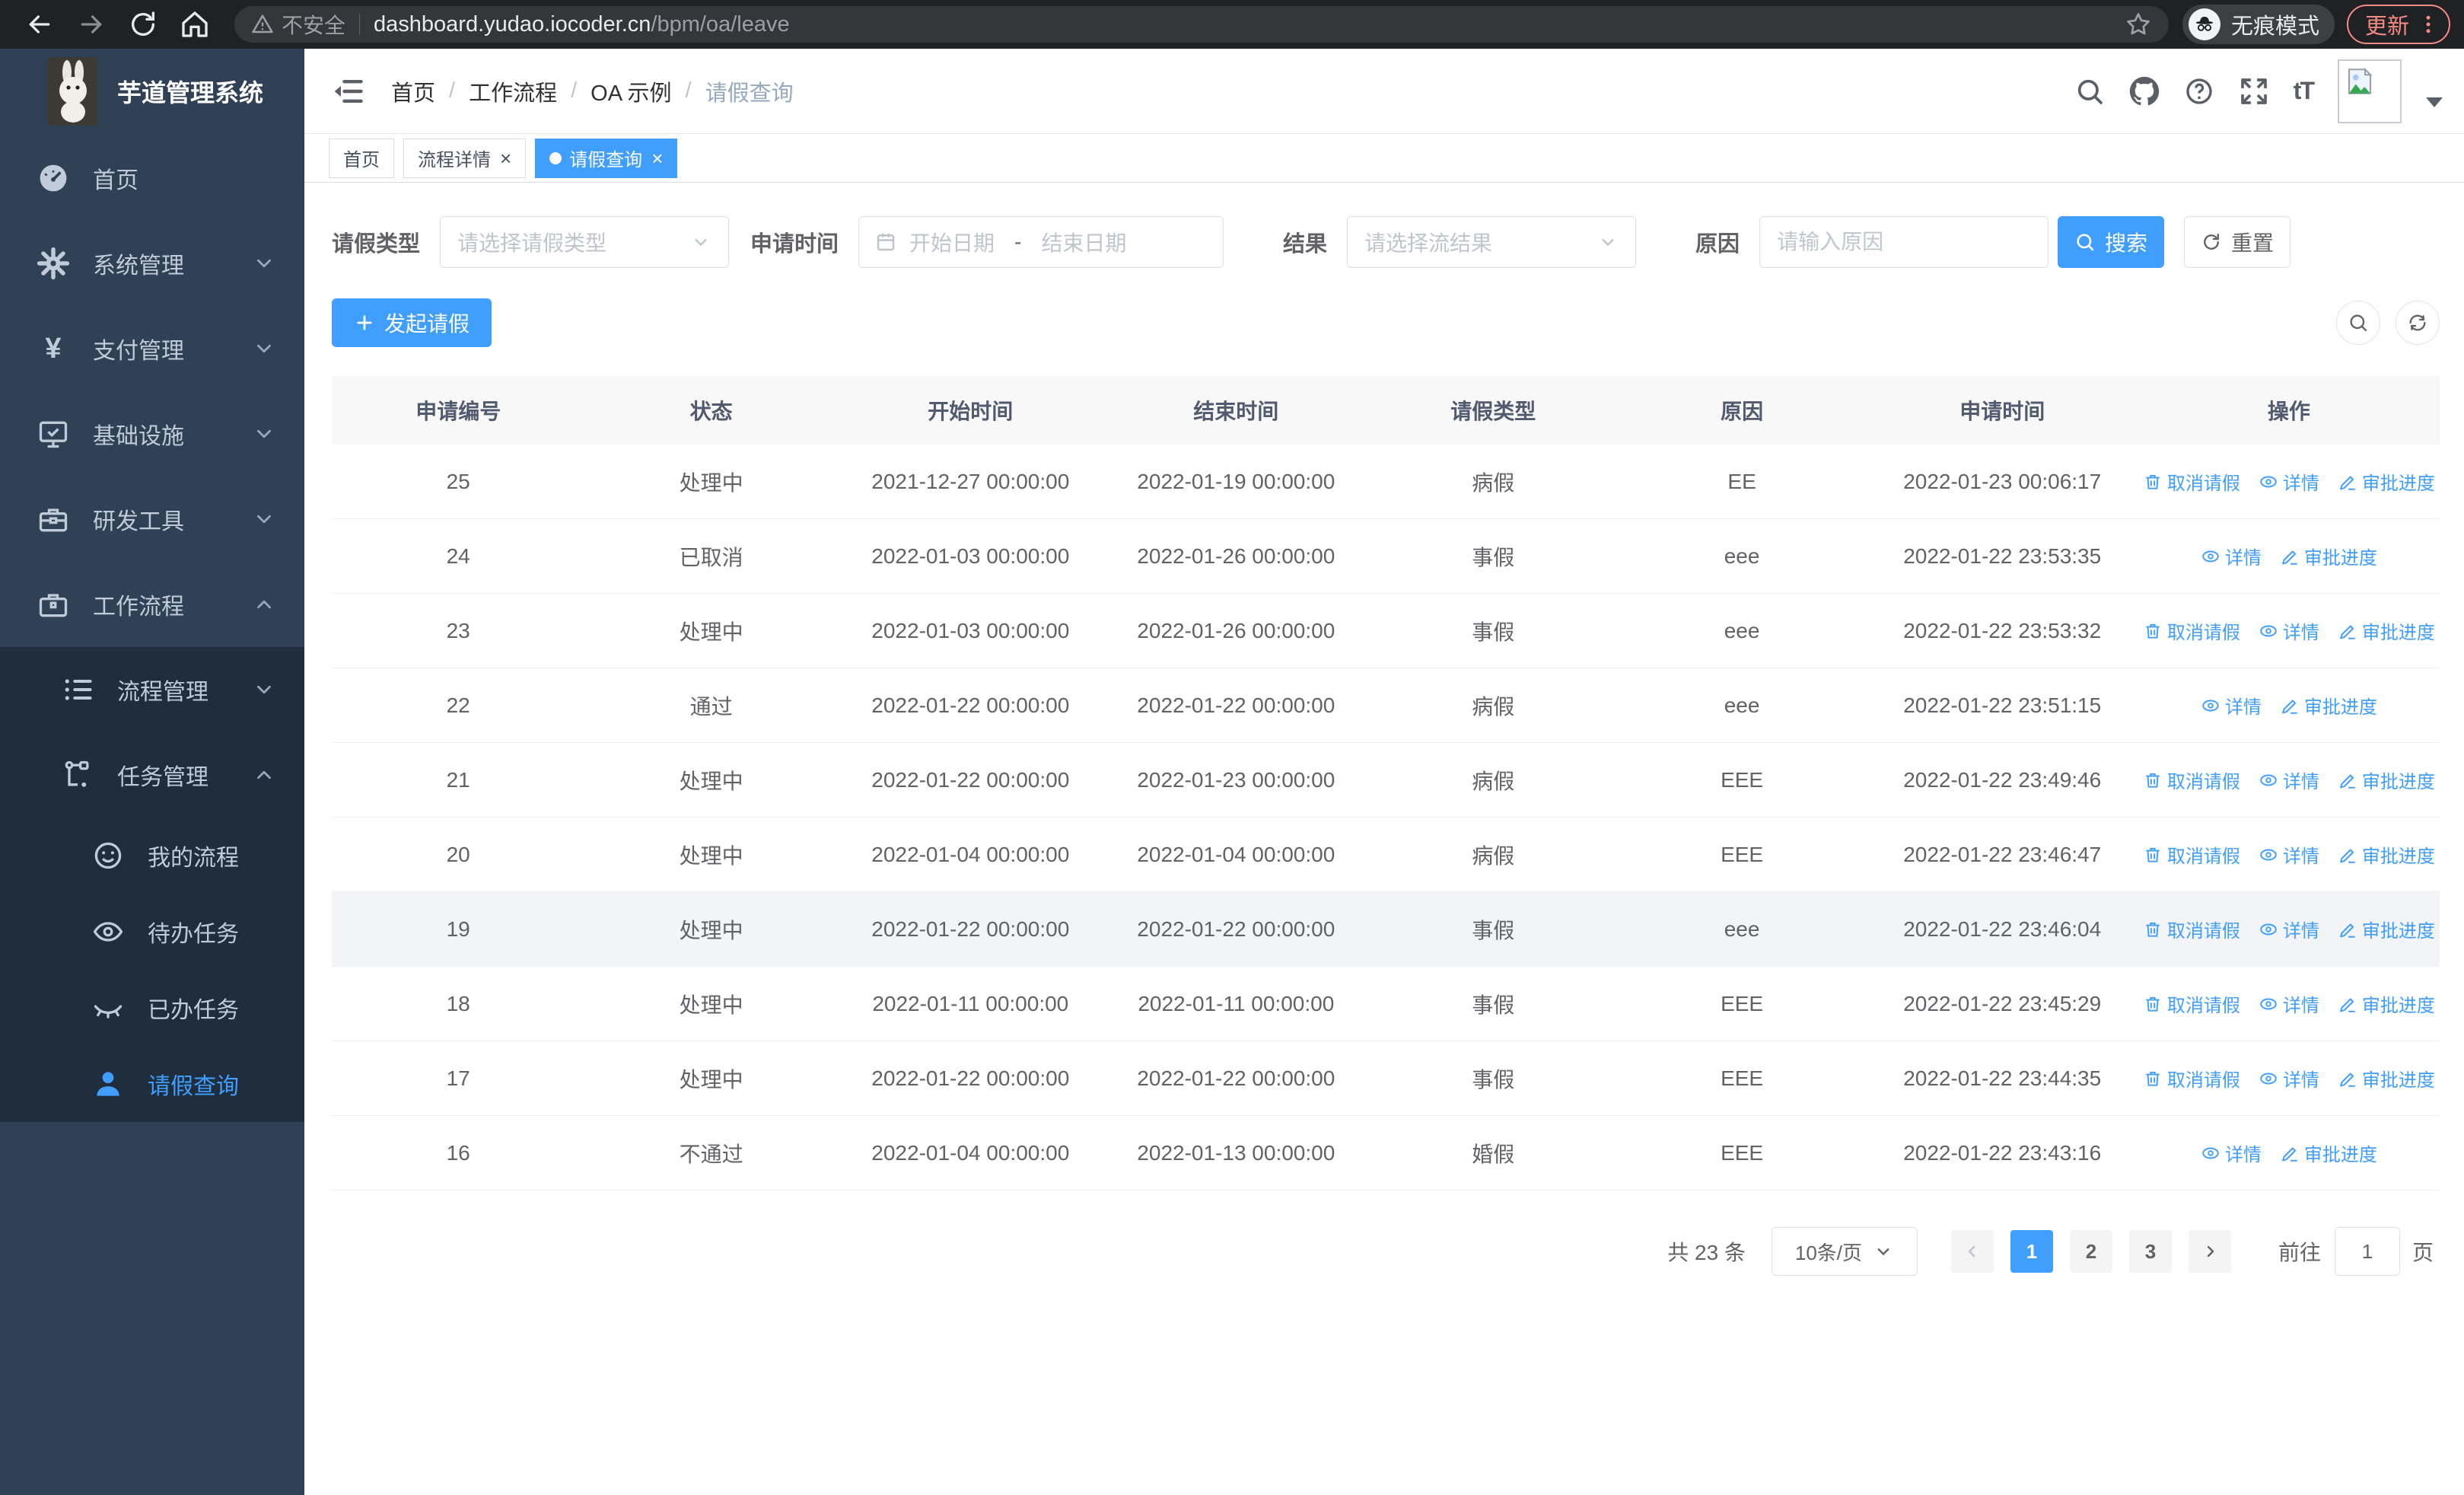  Describe the element at coordinates (152, 775) in the screenshot. I see `sidebar-item-任务管理: 任务管理` at that location.